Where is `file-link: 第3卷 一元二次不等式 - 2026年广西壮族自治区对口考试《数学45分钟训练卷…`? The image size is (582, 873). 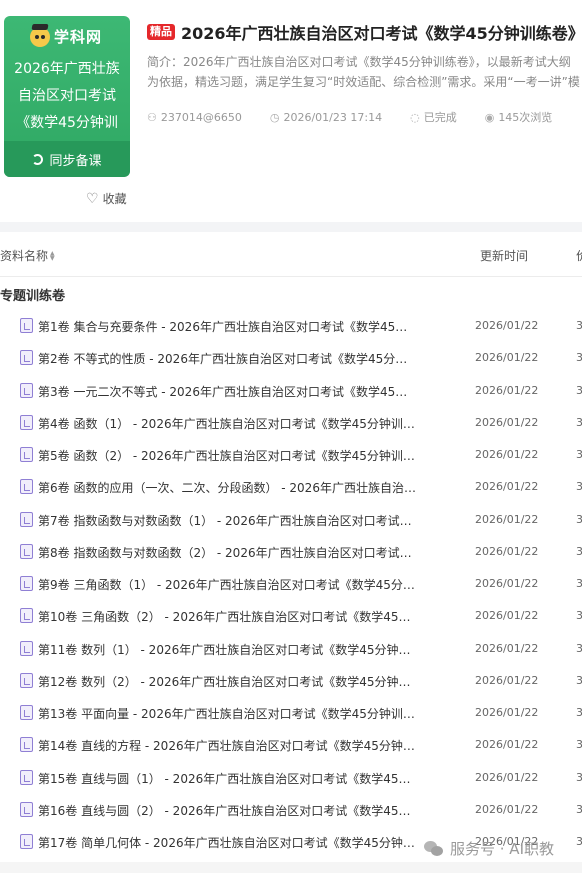 file-link: 第3卷 一元二次不等式 - 2026年广西壮族自治区对口考试《数学45分钟训练卷… is located at coordinates (228, 391).